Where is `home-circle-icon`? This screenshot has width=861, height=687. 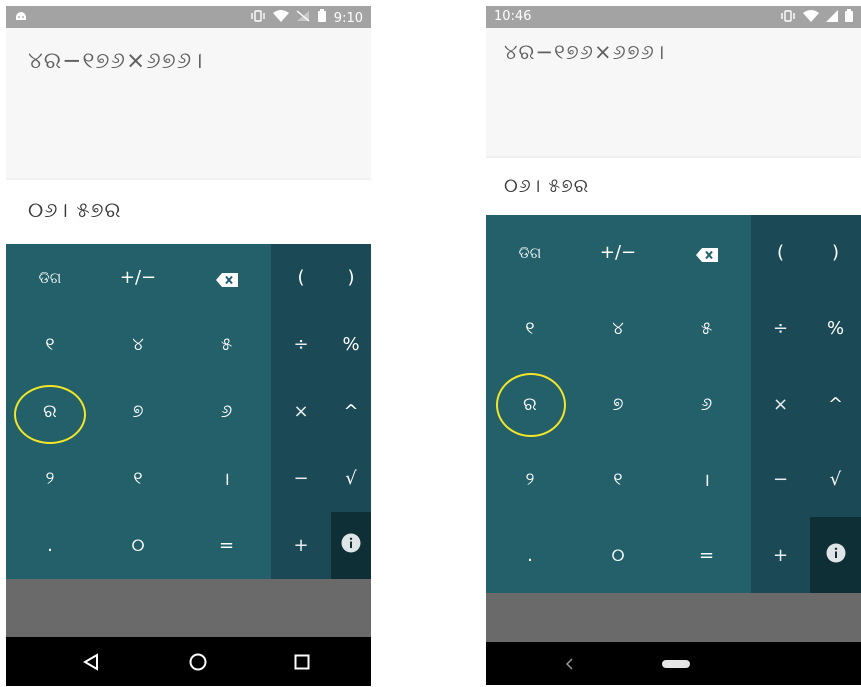 home-circle-icon is located at coordinates (198, 661).